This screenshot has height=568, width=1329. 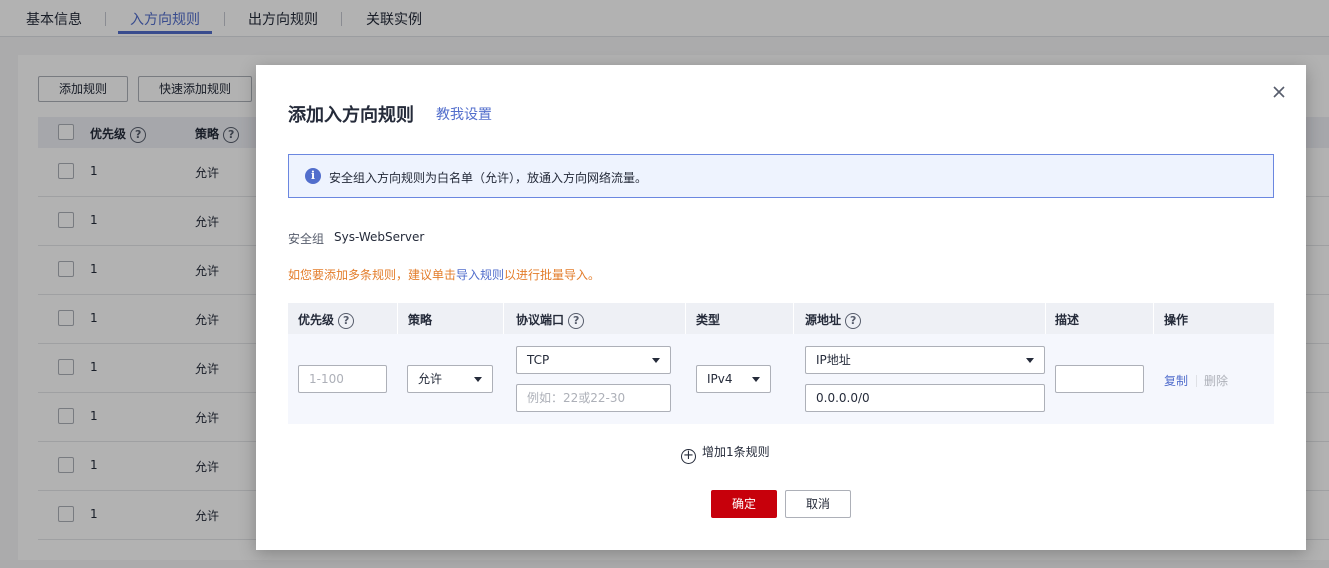 What do you see at coordinates (744, 504) in the screenshot?
I see `confirm-button: 确定` at bounding box center [744, 504].